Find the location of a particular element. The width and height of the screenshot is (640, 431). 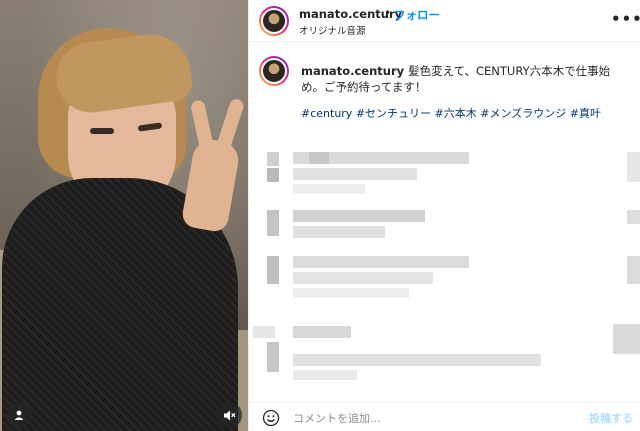

post-header: manato.century • フォロー オリジナル音源 ••• is located at coordinates (444, 21).